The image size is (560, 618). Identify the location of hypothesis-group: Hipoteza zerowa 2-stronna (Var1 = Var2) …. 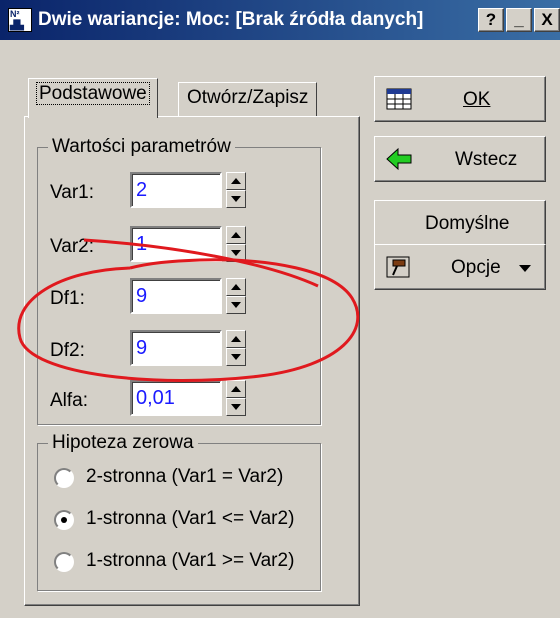
(179, 511).